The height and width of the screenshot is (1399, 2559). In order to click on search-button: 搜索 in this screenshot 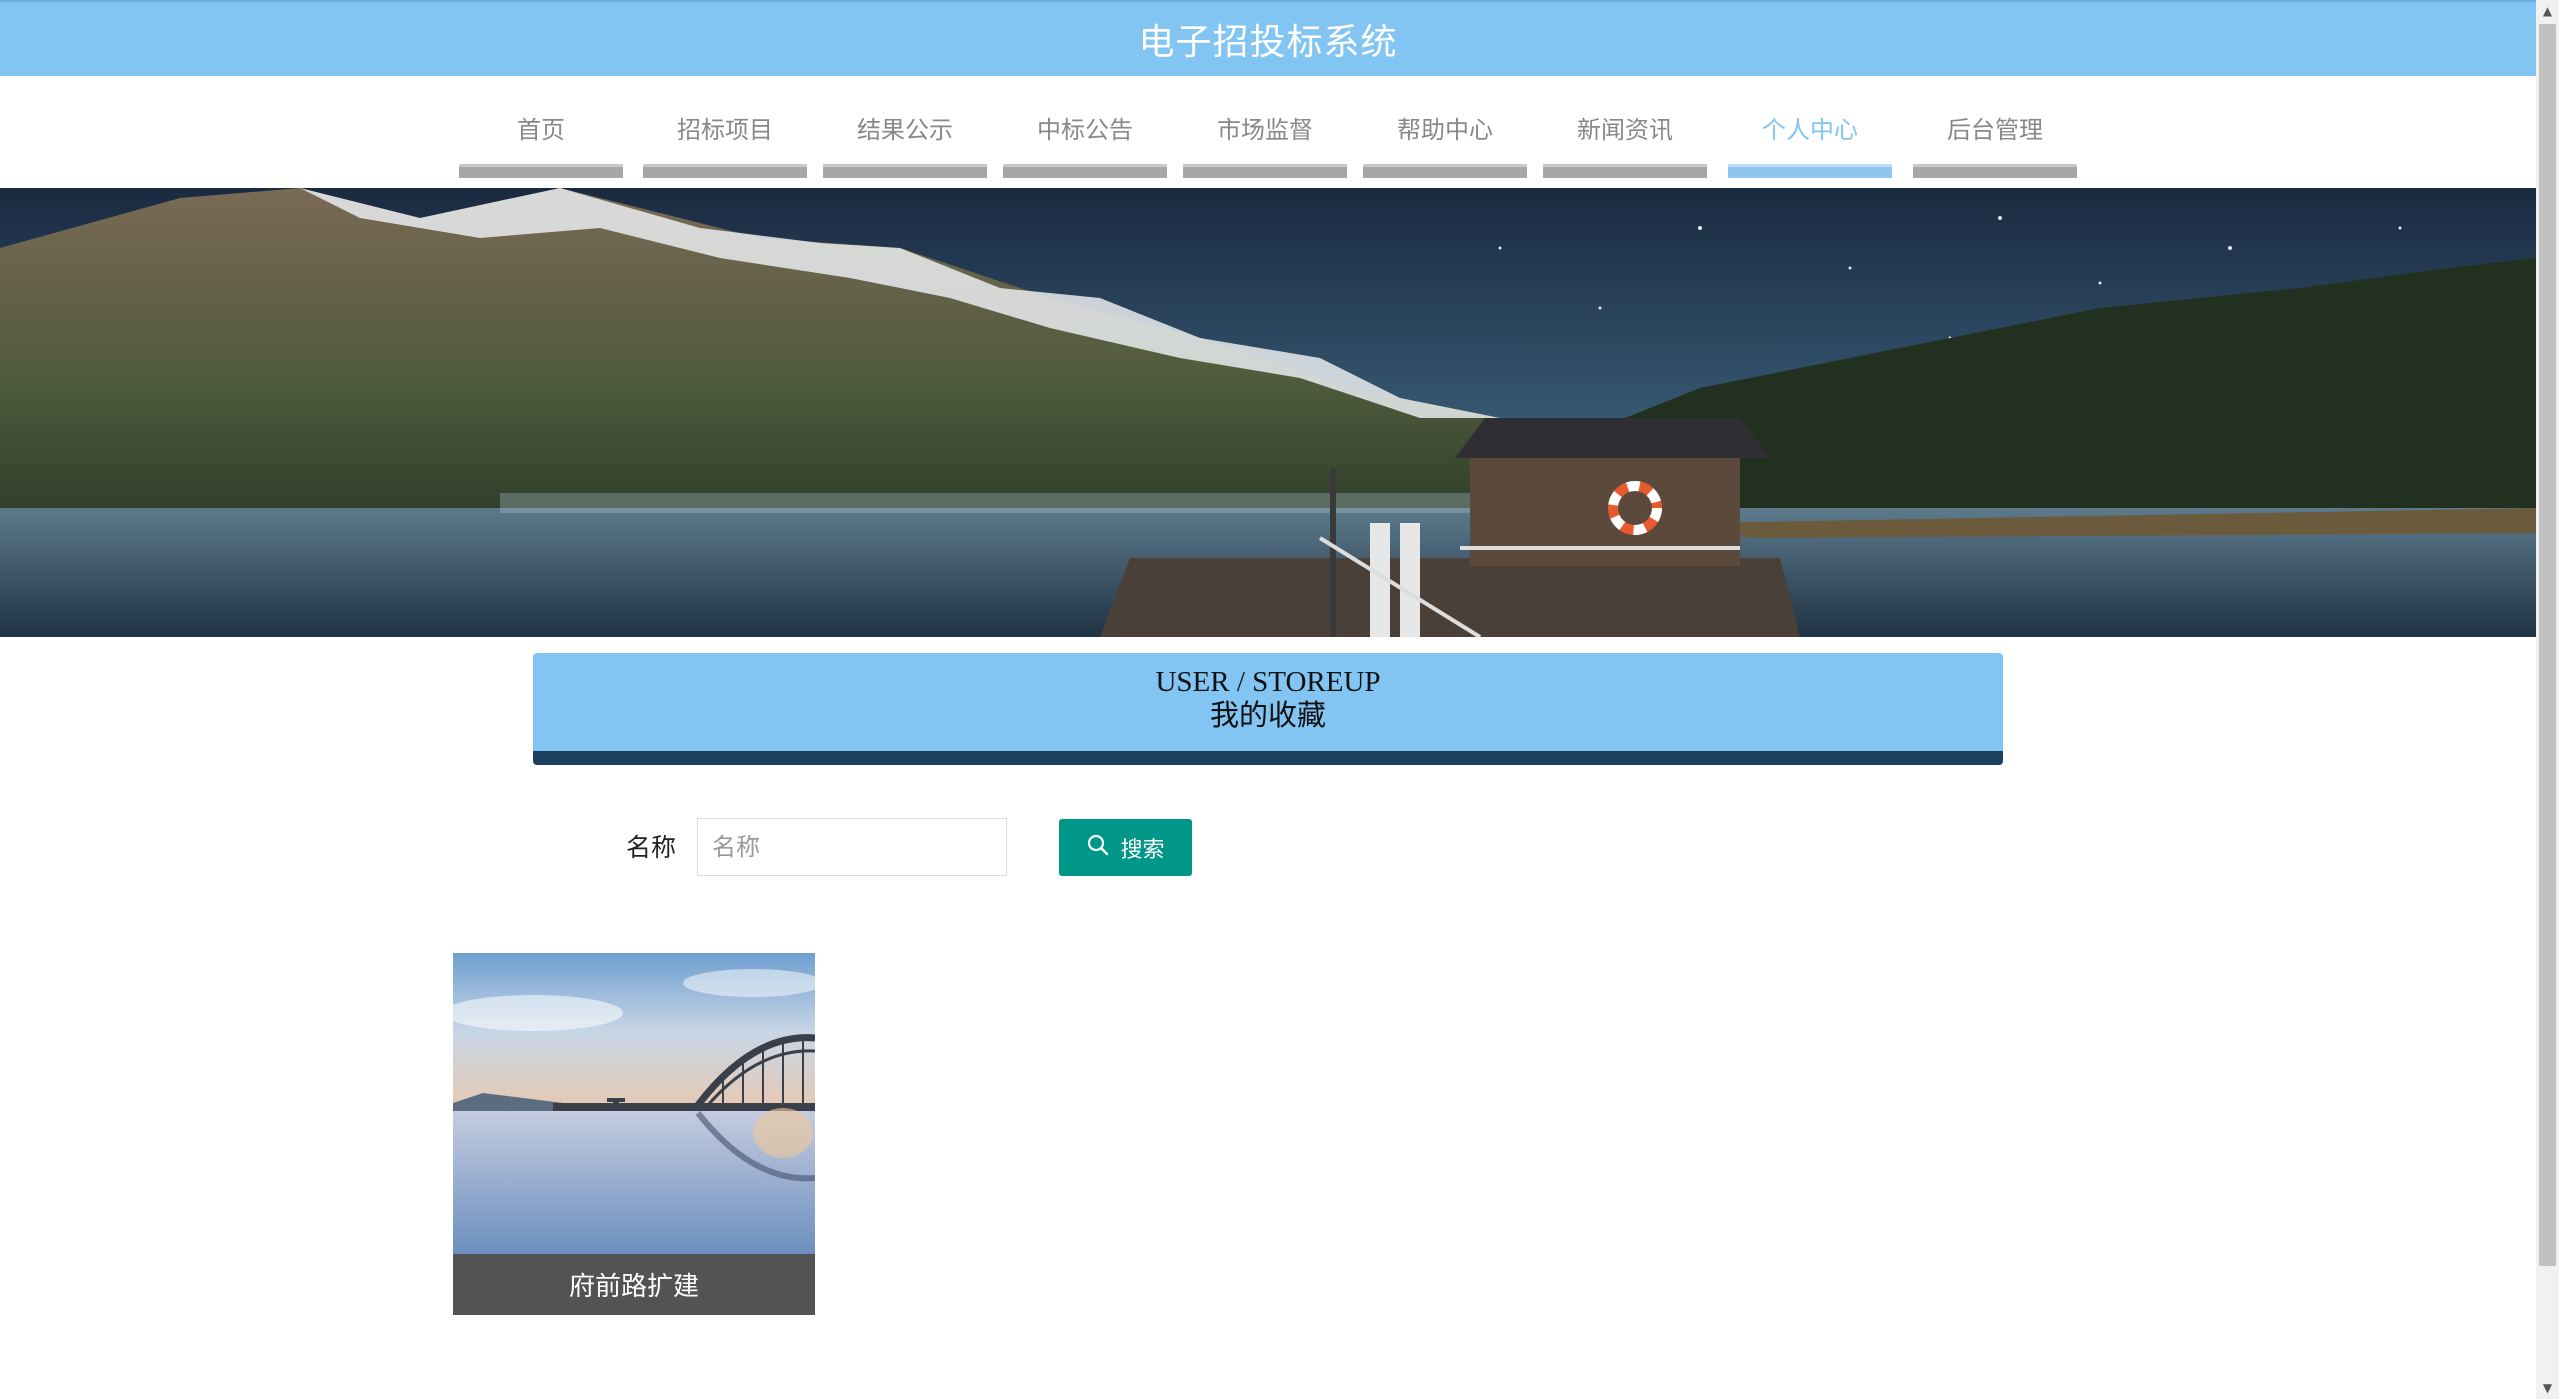, I will do `click(1125, 847)`.